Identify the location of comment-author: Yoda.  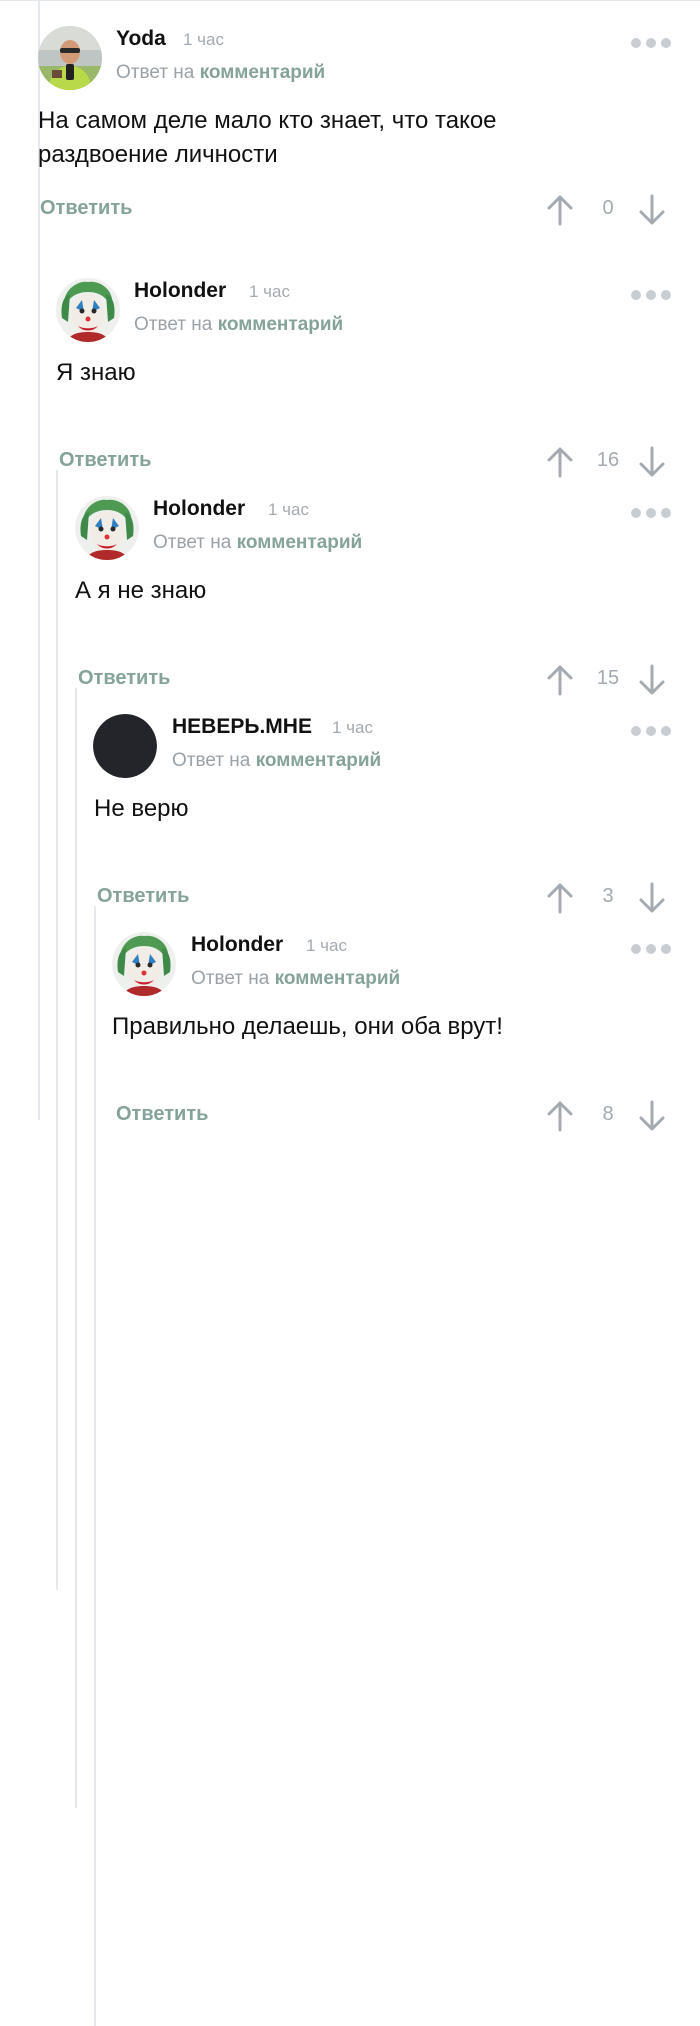
(141, 39).